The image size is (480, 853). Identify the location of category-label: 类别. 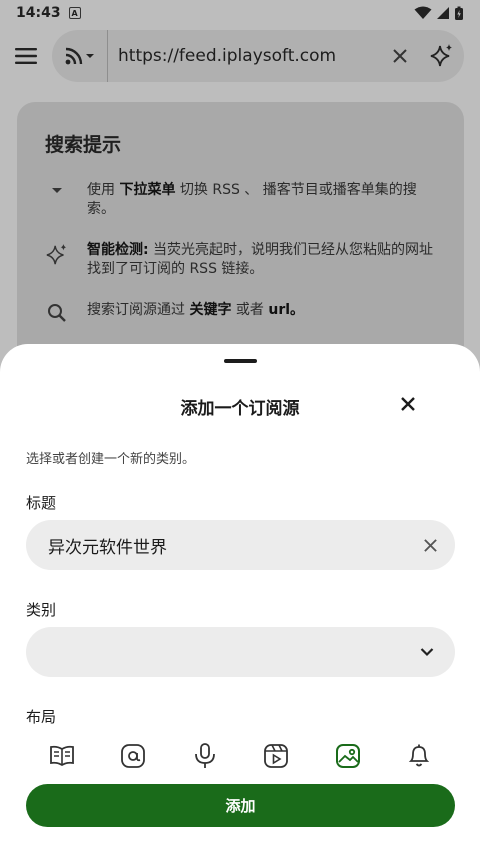
(41, 610).